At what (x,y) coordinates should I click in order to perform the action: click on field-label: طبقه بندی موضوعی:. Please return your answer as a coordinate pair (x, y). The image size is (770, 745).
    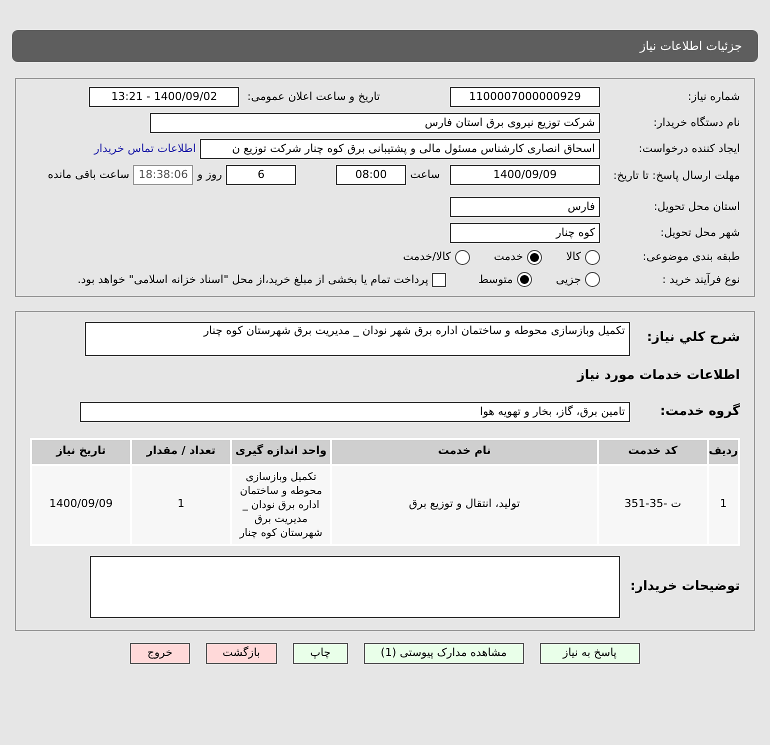
    Looking at the image, I should click on (691, 257).